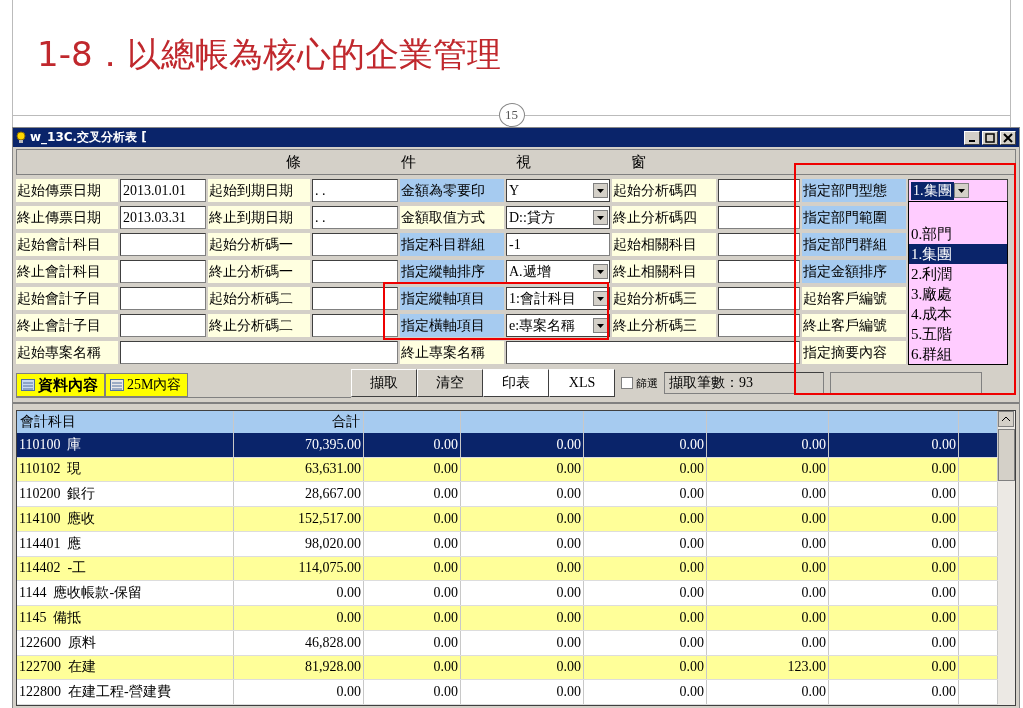  What do you see at coordinates (558, 217) in the screenshot?
I see `dropdown-field: D::貸方` at bounding box center [558, 217].